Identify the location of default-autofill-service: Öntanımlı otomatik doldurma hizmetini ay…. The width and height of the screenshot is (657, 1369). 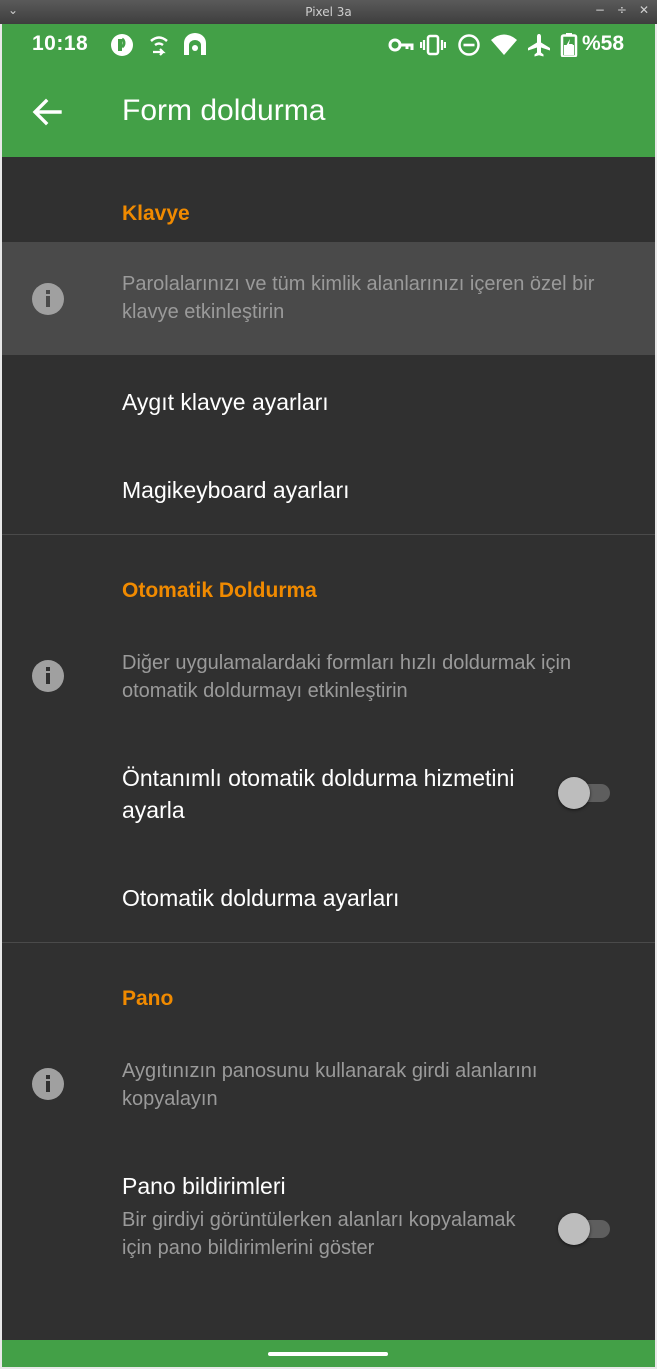
(322, 794).